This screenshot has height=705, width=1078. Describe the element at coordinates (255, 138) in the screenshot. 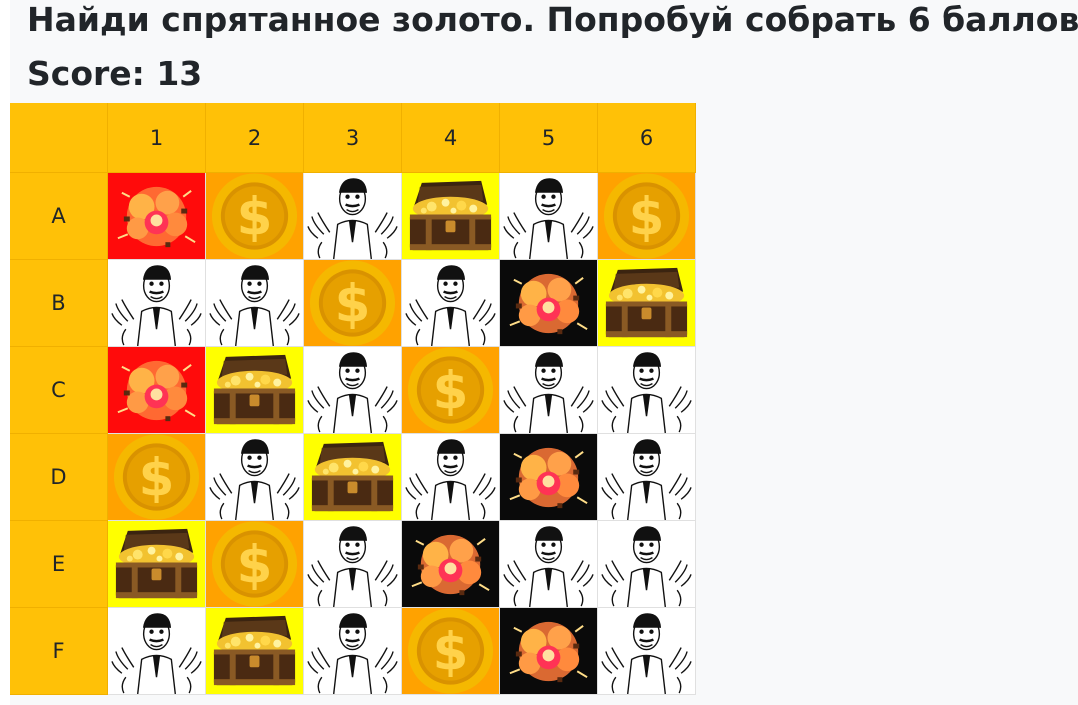

I see `column-header: 2` at that location.